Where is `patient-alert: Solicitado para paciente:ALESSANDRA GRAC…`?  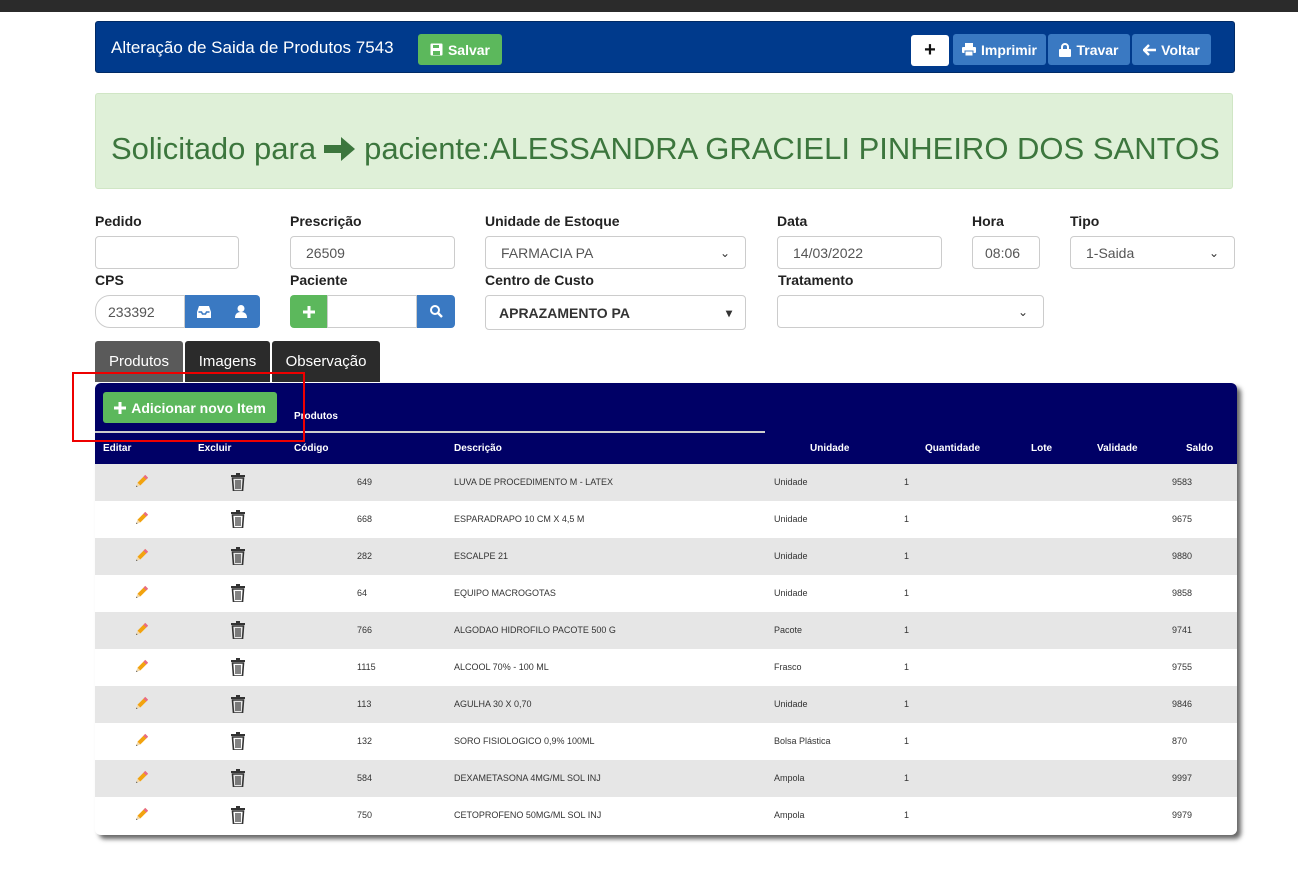
patient-alert: Solicitado para paciente:ALESSANDRA GRAC… is located at coordinates (664, 141).